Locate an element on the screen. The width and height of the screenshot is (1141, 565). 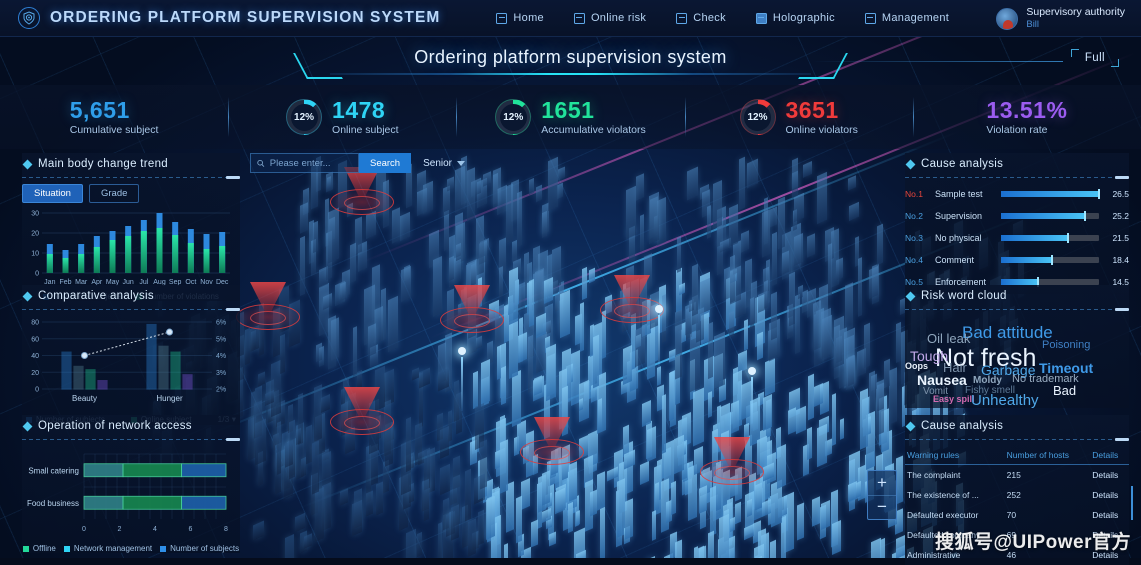
legend-item: Network management is located at coordinates (107, 548).